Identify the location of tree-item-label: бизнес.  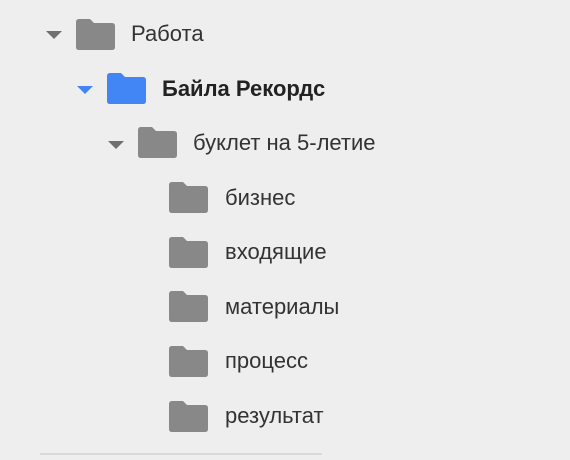
(260, 197).